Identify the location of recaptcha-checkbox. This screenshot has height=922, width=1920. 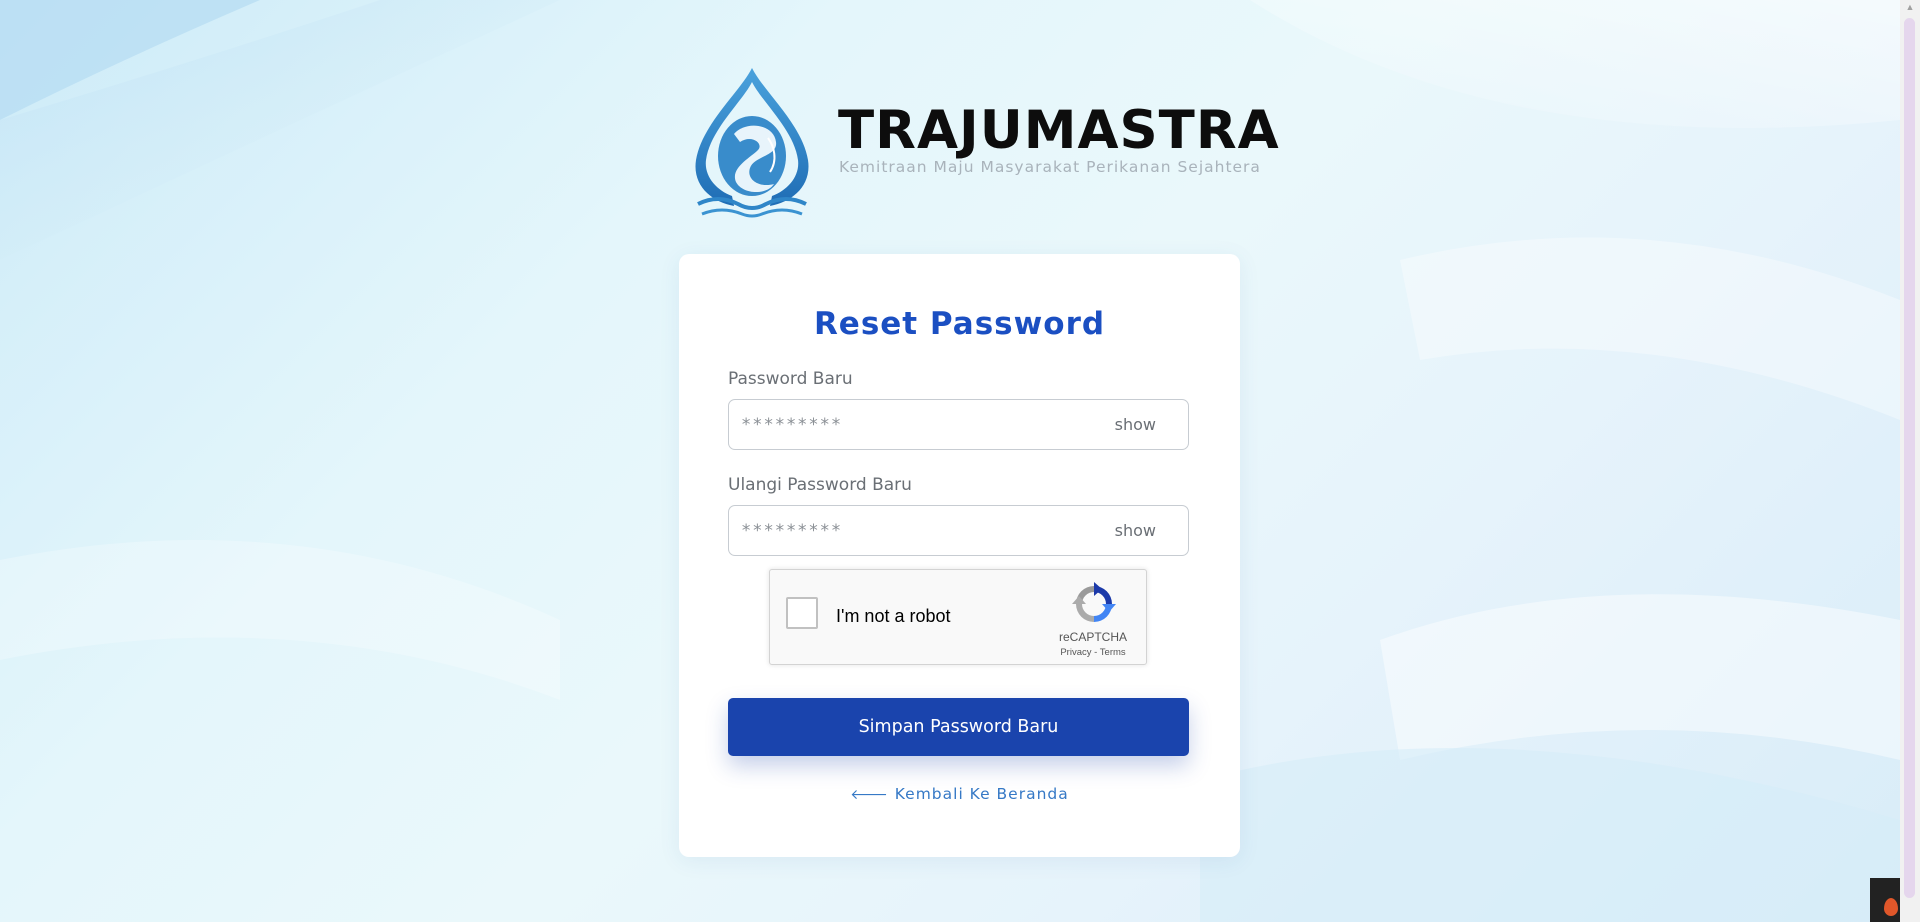
(802, 613).